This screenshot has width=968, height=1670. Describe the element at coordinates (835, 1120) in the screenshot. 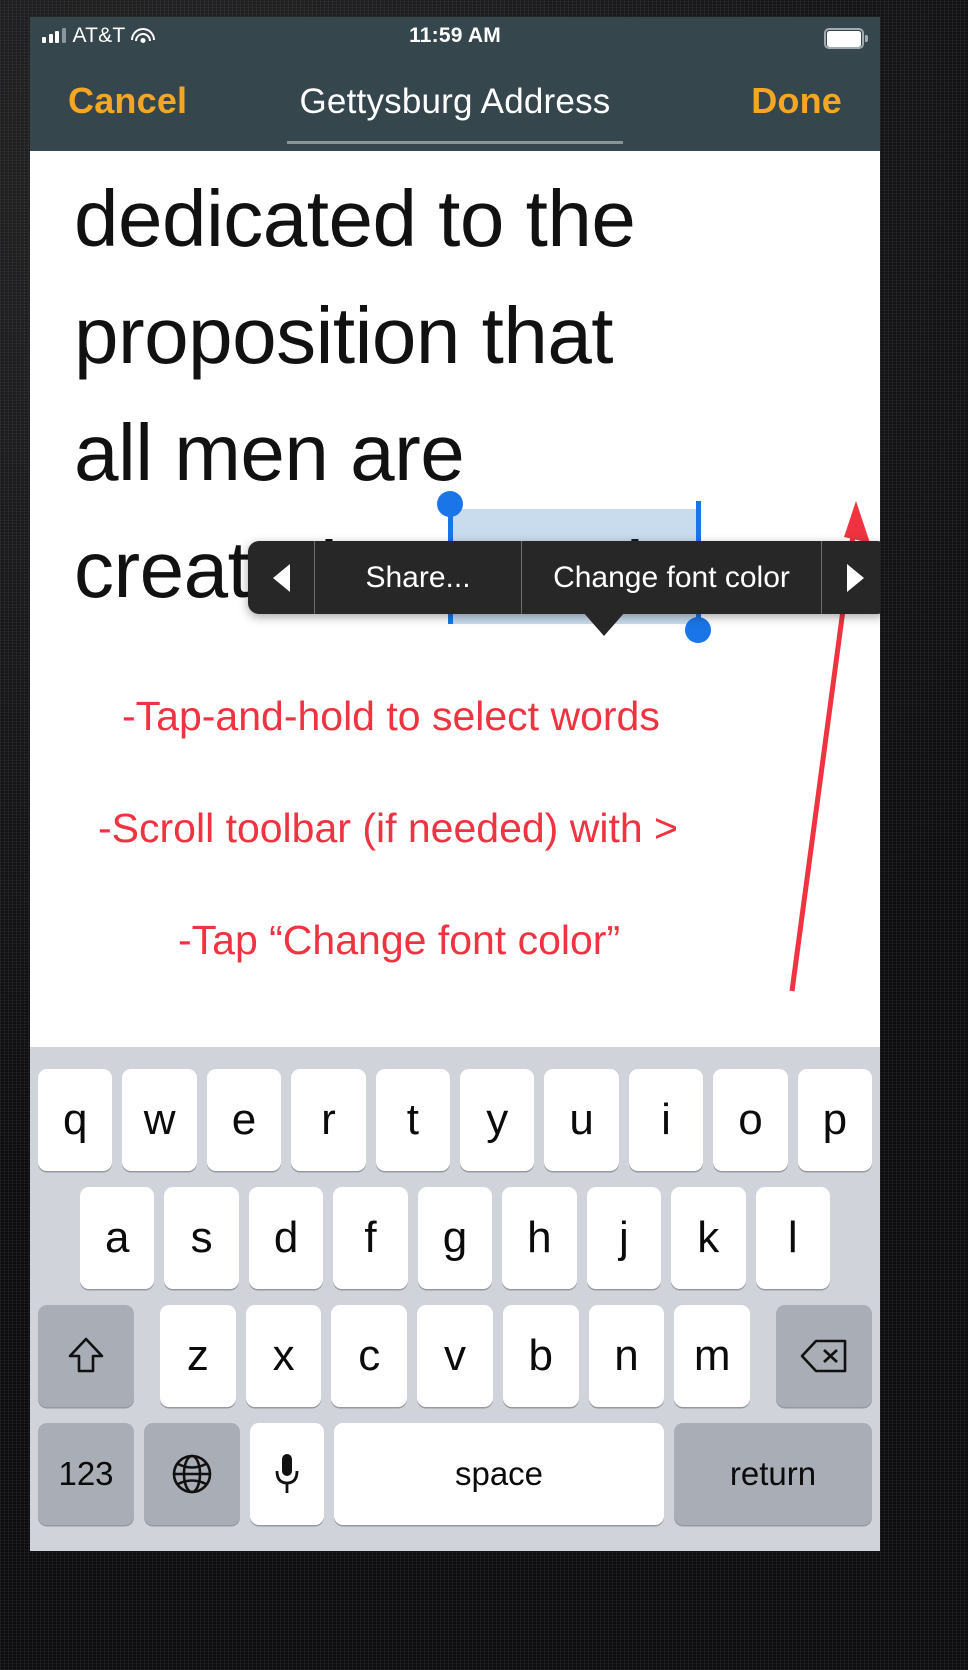

I see `key-p: p` at that location.